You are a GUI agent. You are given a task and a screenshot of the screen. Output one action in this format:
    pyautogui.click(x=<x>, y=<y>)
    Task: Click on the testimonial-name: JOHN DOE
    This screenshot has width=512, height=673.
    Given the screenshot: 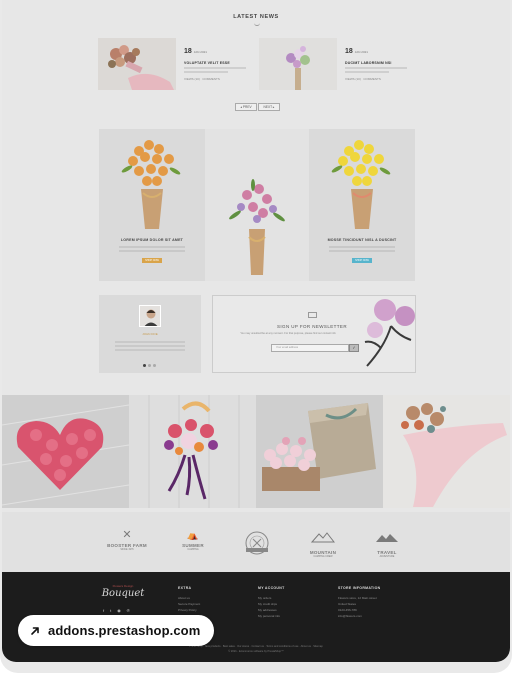 What is the action you would take?
    pyautogui.click(x=150, y=334)
    